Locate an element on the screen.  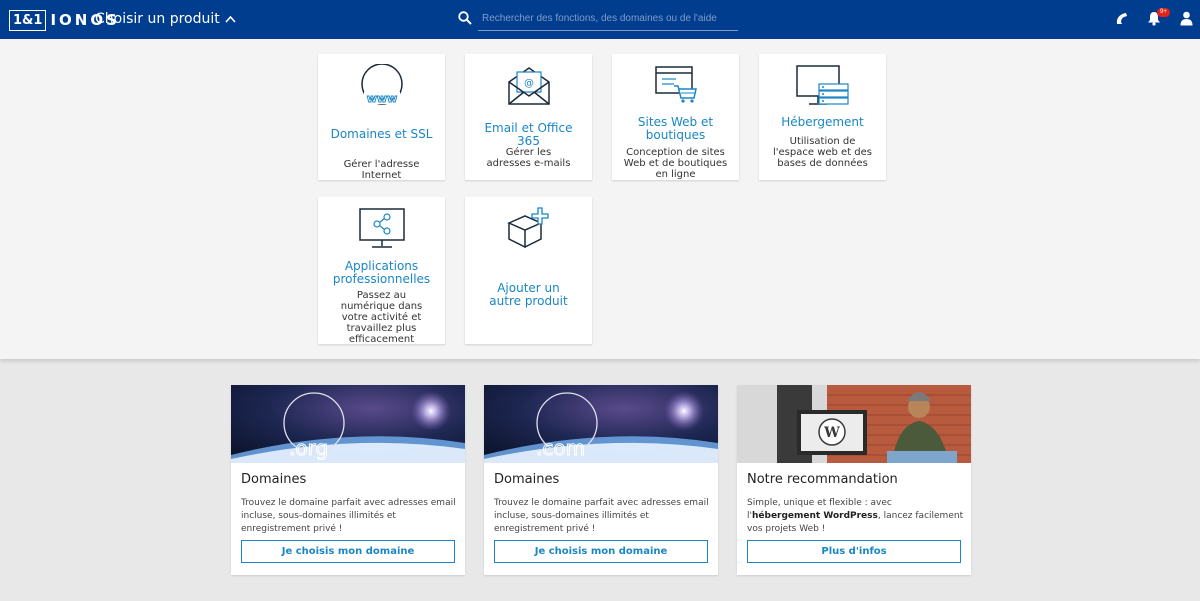
product-description: Gérer l'adresse Internet is located at coordinates (381, 170).